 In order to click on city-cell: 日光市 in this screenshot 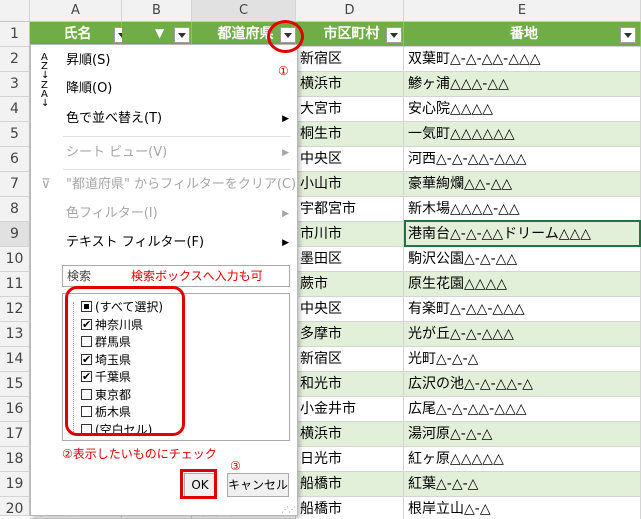, I will do `click(350, 459)`.